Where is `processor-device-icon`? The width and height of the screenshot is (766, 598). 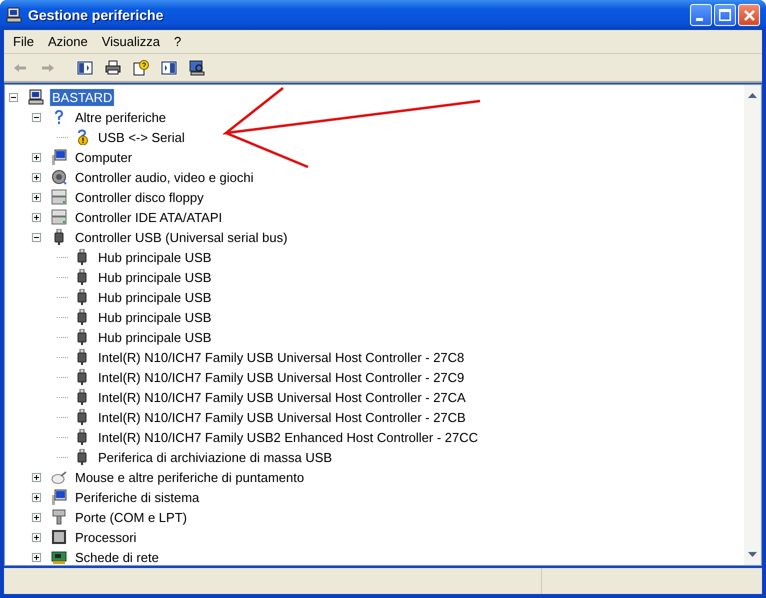 processor-device-icon is located at coordinates (59, 537).